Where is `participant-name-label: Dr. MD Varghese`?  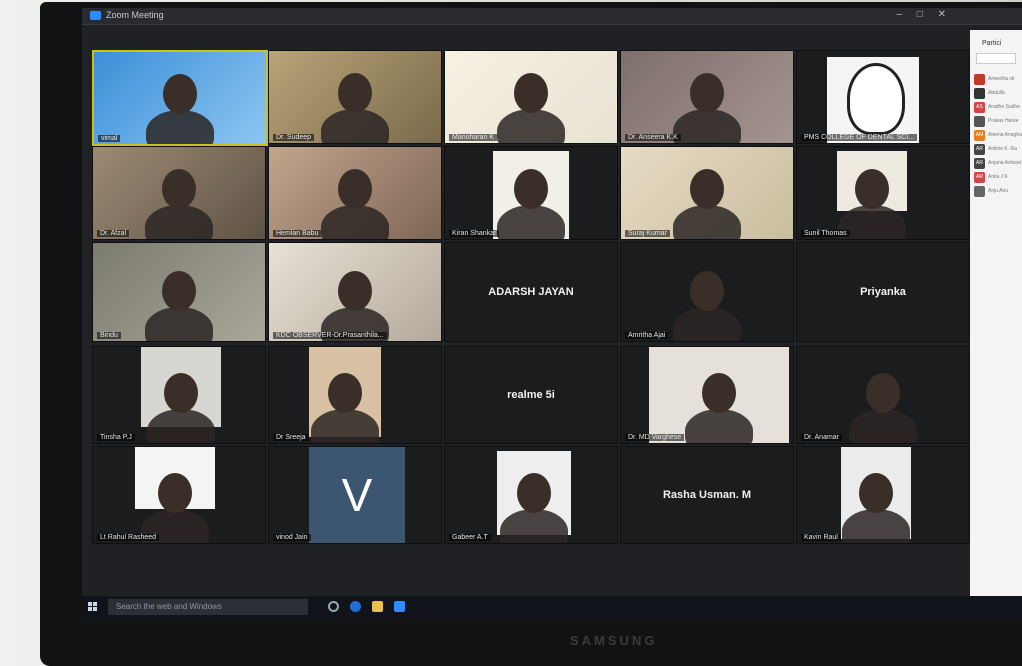
participant-name-label: Dr. MD Varghese is located at coordinates (655, 437).